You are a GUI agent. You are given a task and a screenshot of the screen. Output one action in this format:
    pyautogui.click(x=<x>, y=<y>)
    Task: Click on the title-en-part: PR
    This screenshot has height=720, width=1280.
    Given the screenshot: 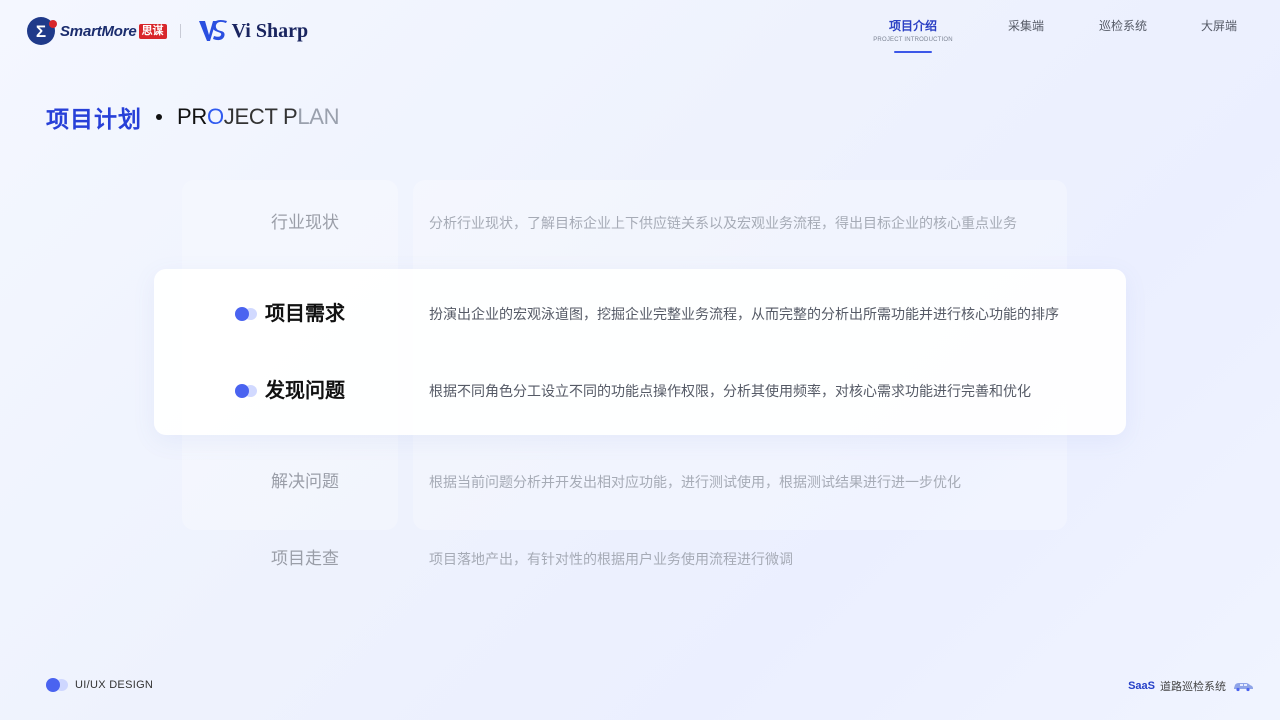 What is the action you would take?
    pyautogui.click(x=192, y=116)
    